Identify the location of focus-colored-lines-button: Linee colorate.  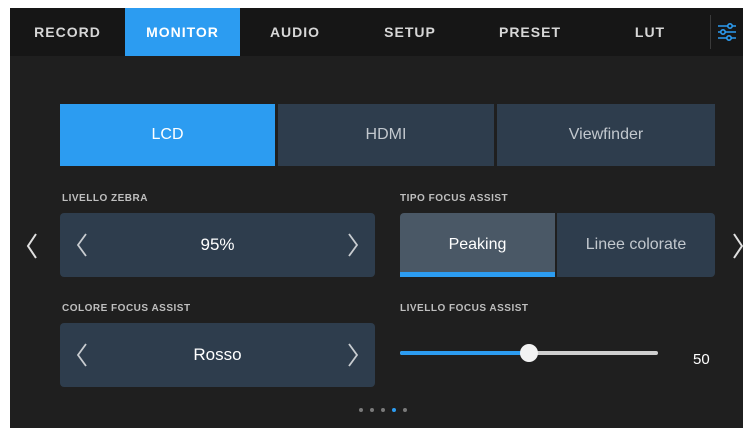
(636, 245).